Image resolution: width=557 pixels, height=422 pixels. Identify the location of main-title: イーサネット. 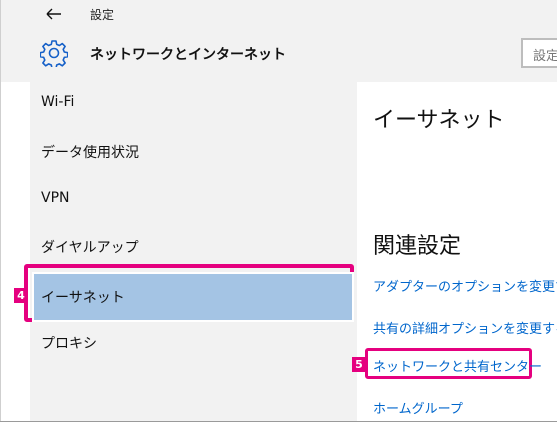
(439, 120).